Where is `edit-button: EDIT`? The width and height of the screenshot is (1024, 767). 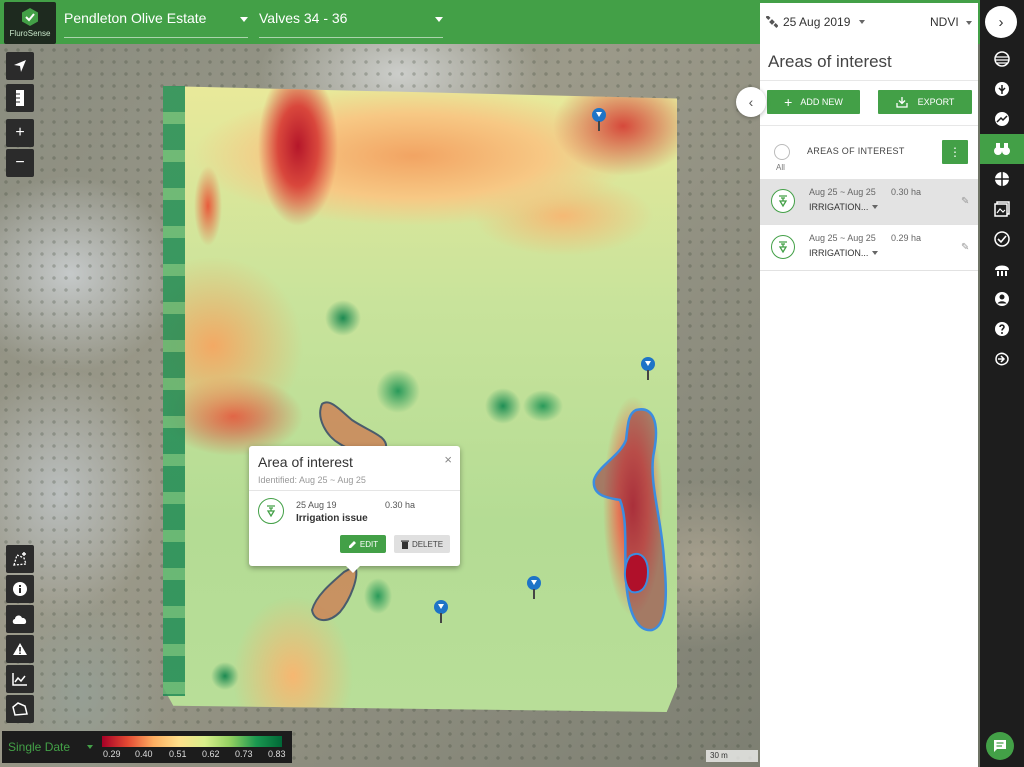
edit-button: EDIT is located at coordinates (363, 544).